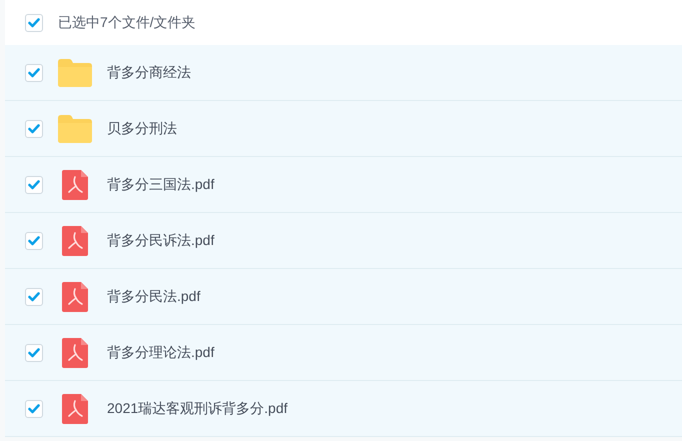  What do you see at coordinates (343, 73) in the screenshot?
I see `file-row: 背多分商经法` at bounding box center [343, 73].